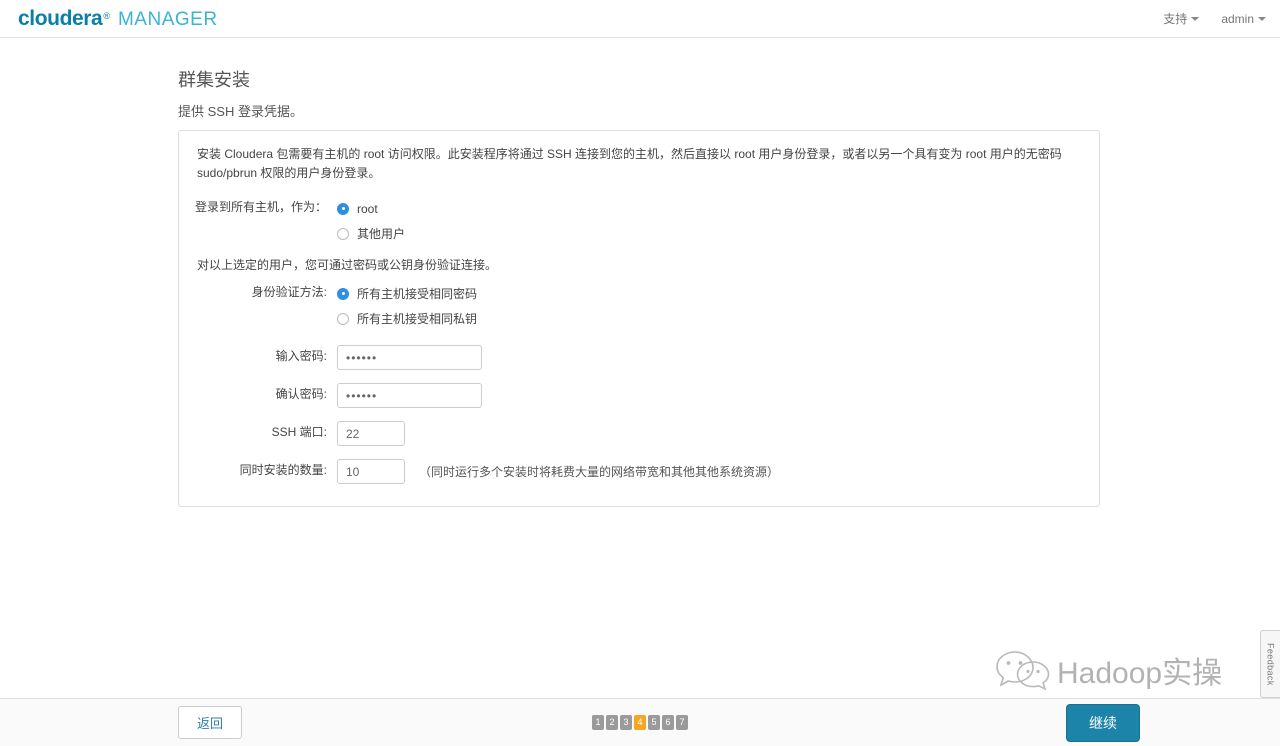 The width and height of the screenshot is (1280, 746). Describe the element at coordinates (261, 207) in the screenshot. I see `login-as-label: 登录到所有主机，作为：` at that location.